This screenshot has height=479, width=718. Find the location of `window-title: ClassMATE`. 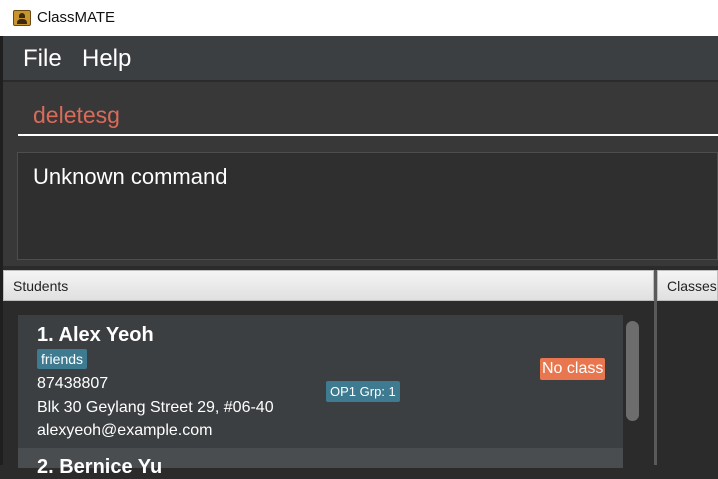

window-title: ClassMATE is located at coordinates (76, 17).